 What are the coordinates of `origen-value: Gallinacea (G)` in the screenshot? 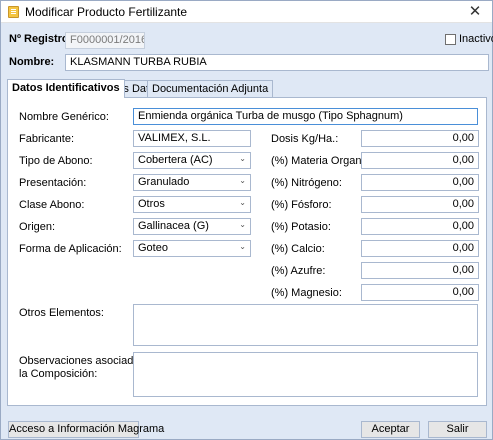 It's located at (173, 226).